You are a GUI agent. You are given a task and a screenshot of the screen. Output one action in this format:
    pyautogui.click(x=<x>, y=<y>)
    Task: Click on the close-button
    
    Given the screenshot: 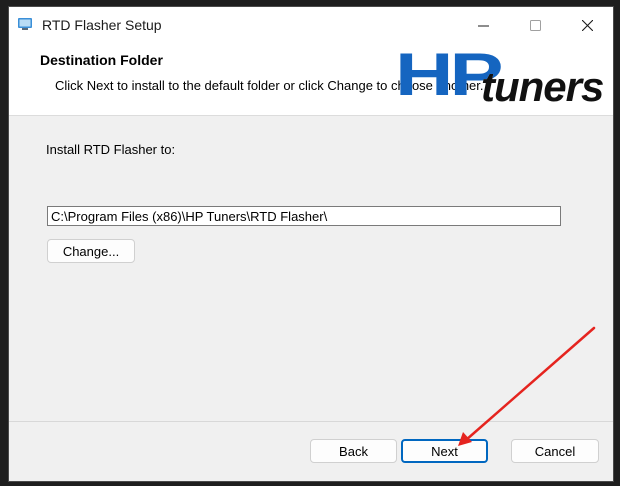 What is the action you would take?
    pyautogui.click(x=587, y=25)
    